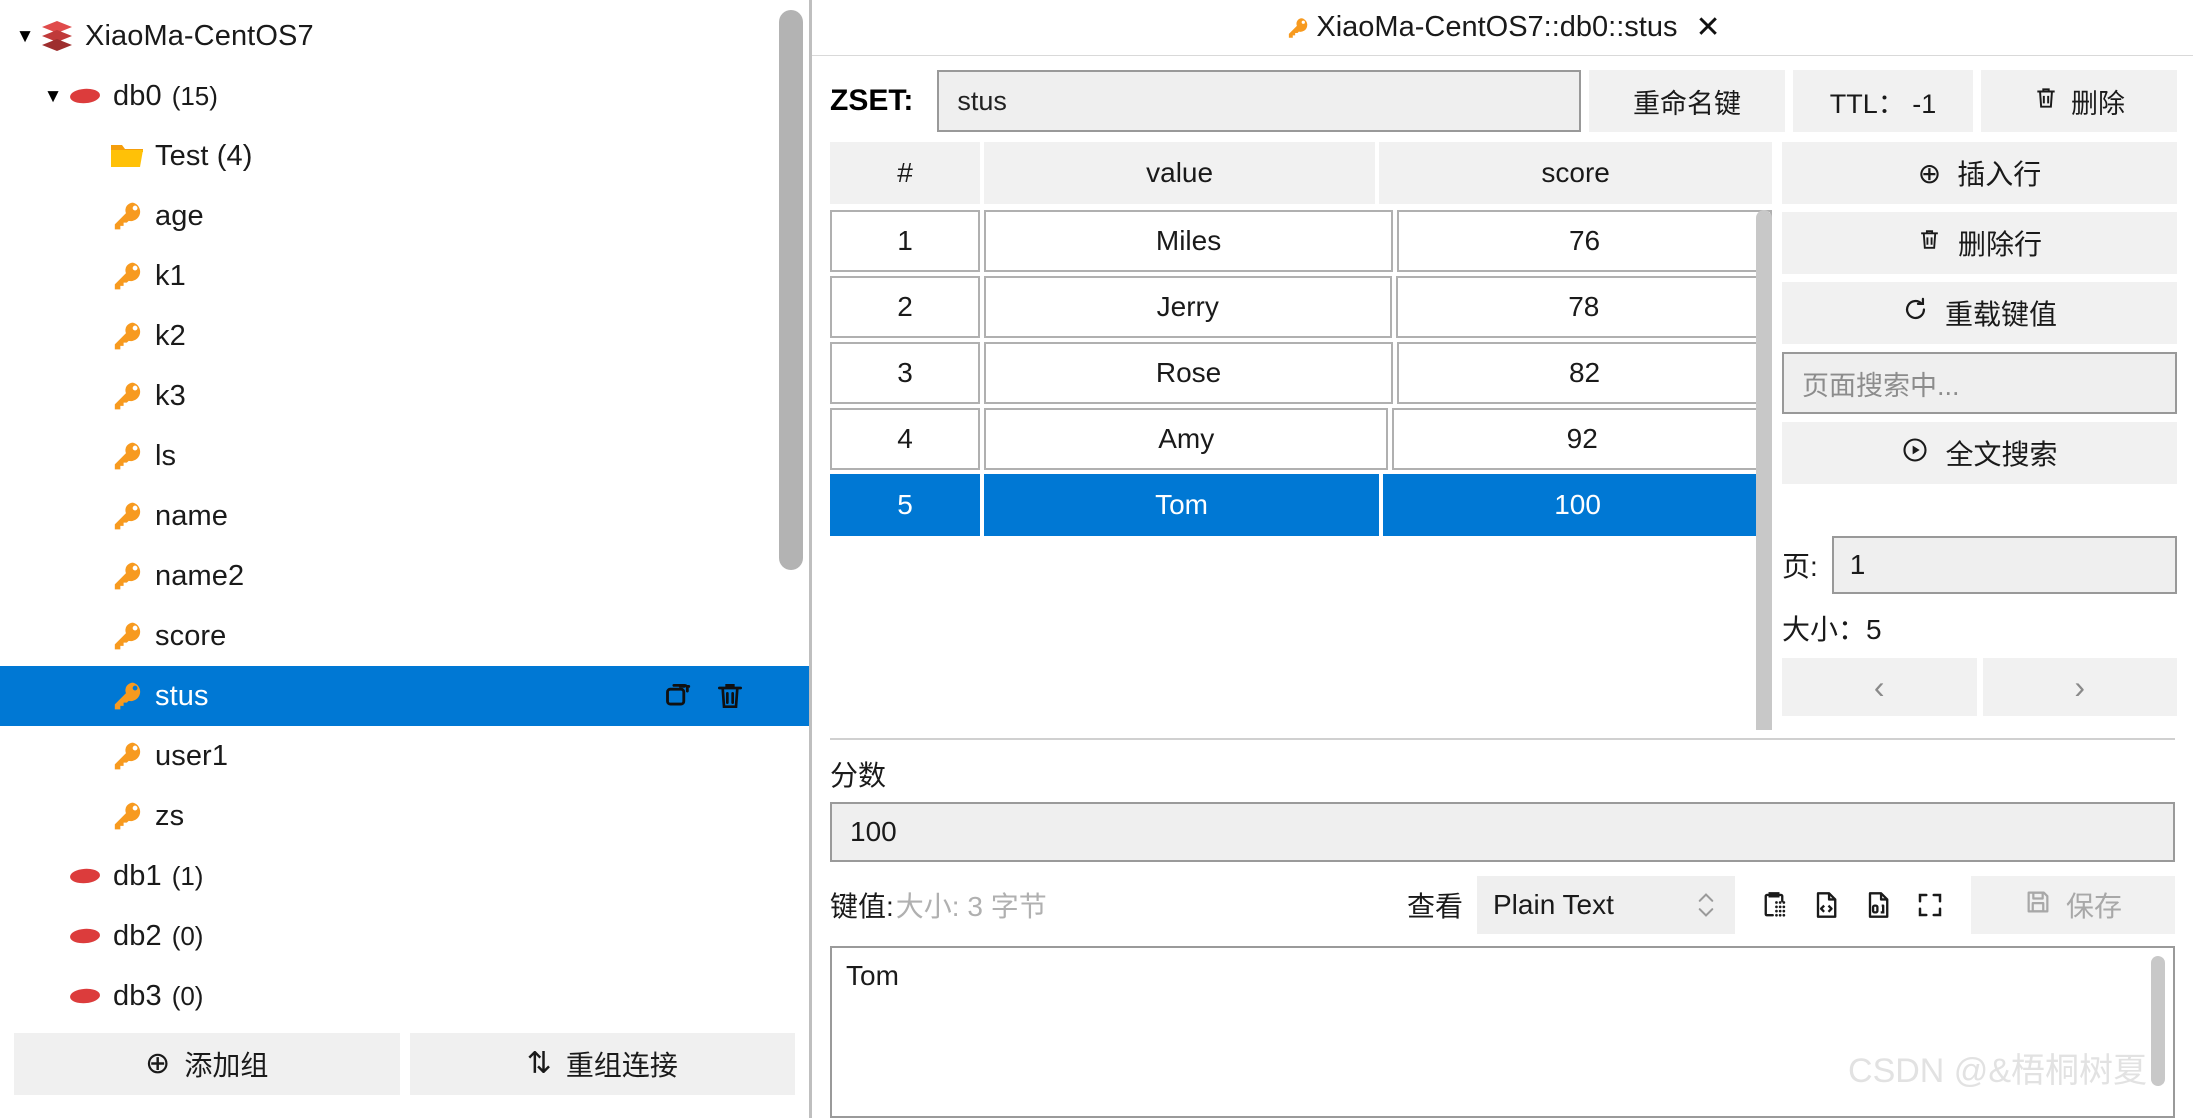  Describe the element at coordinates (905, 307) in the screenshot. I see `cell-index: 2` at that location.